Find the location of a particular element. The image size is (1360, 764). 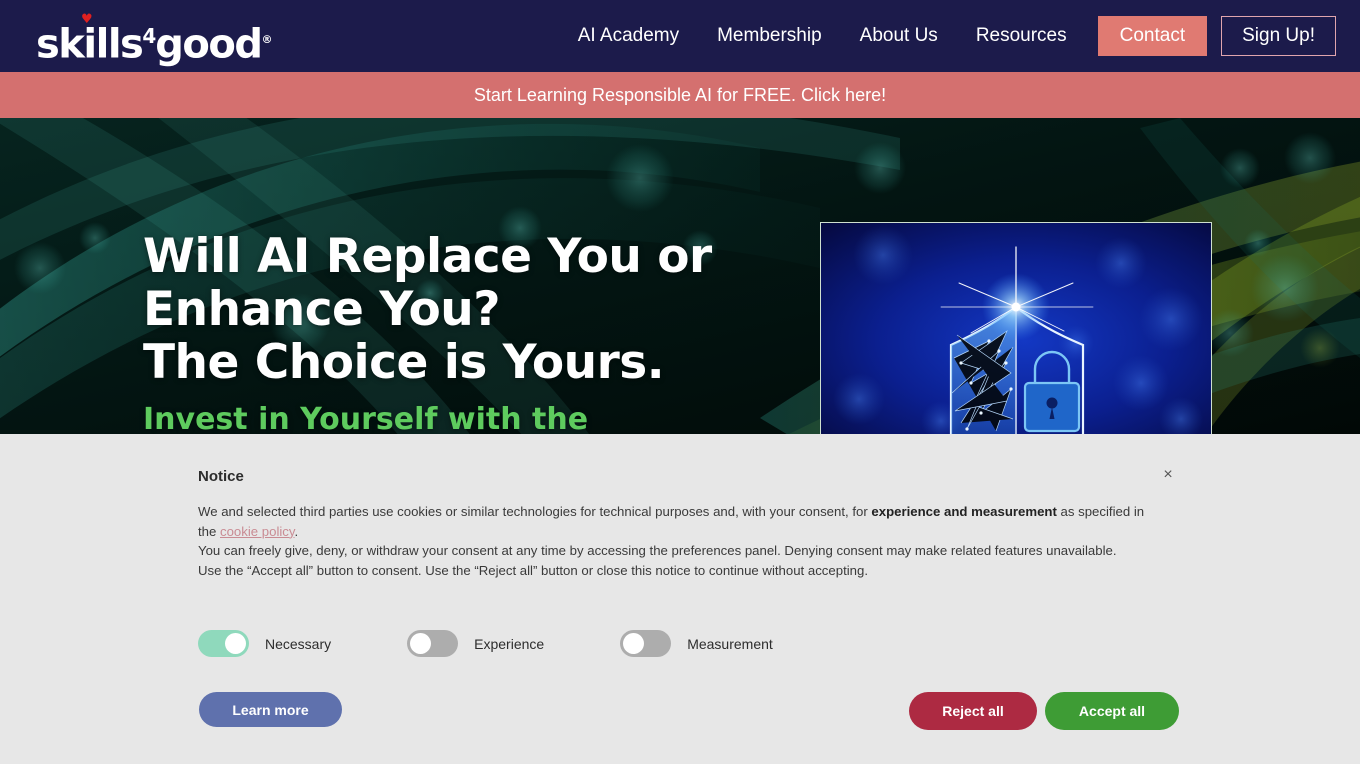

accept-all-button: Accept all is located at coordinates (1112, 711).